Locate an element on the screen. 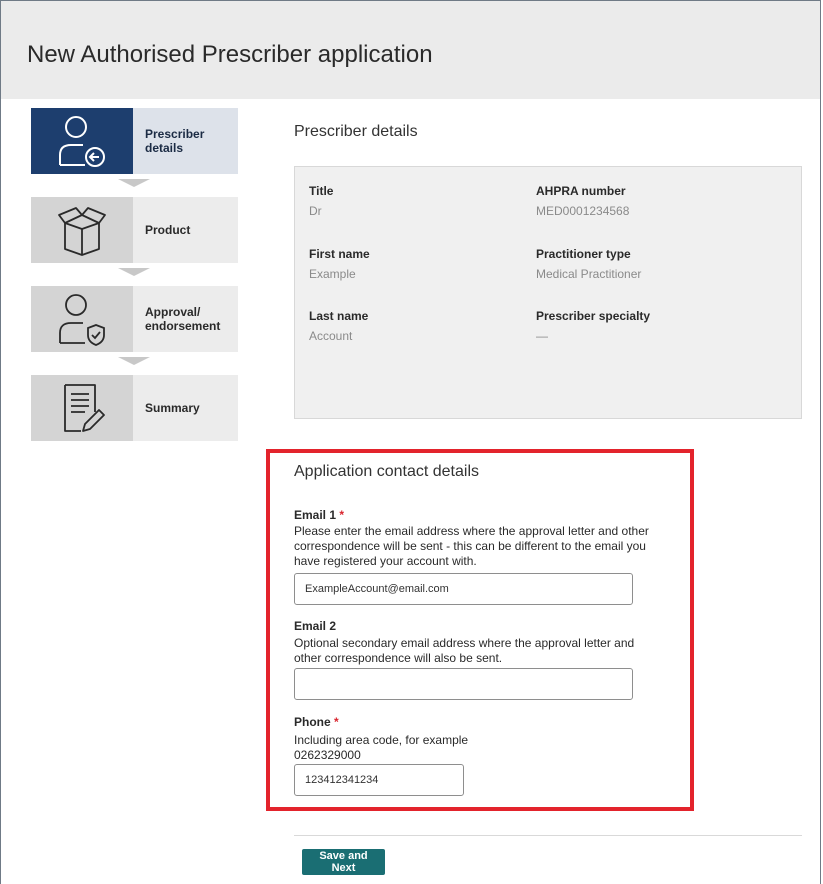  page-title: New Authorised Prescriber application is located at coordinates (230, 54).